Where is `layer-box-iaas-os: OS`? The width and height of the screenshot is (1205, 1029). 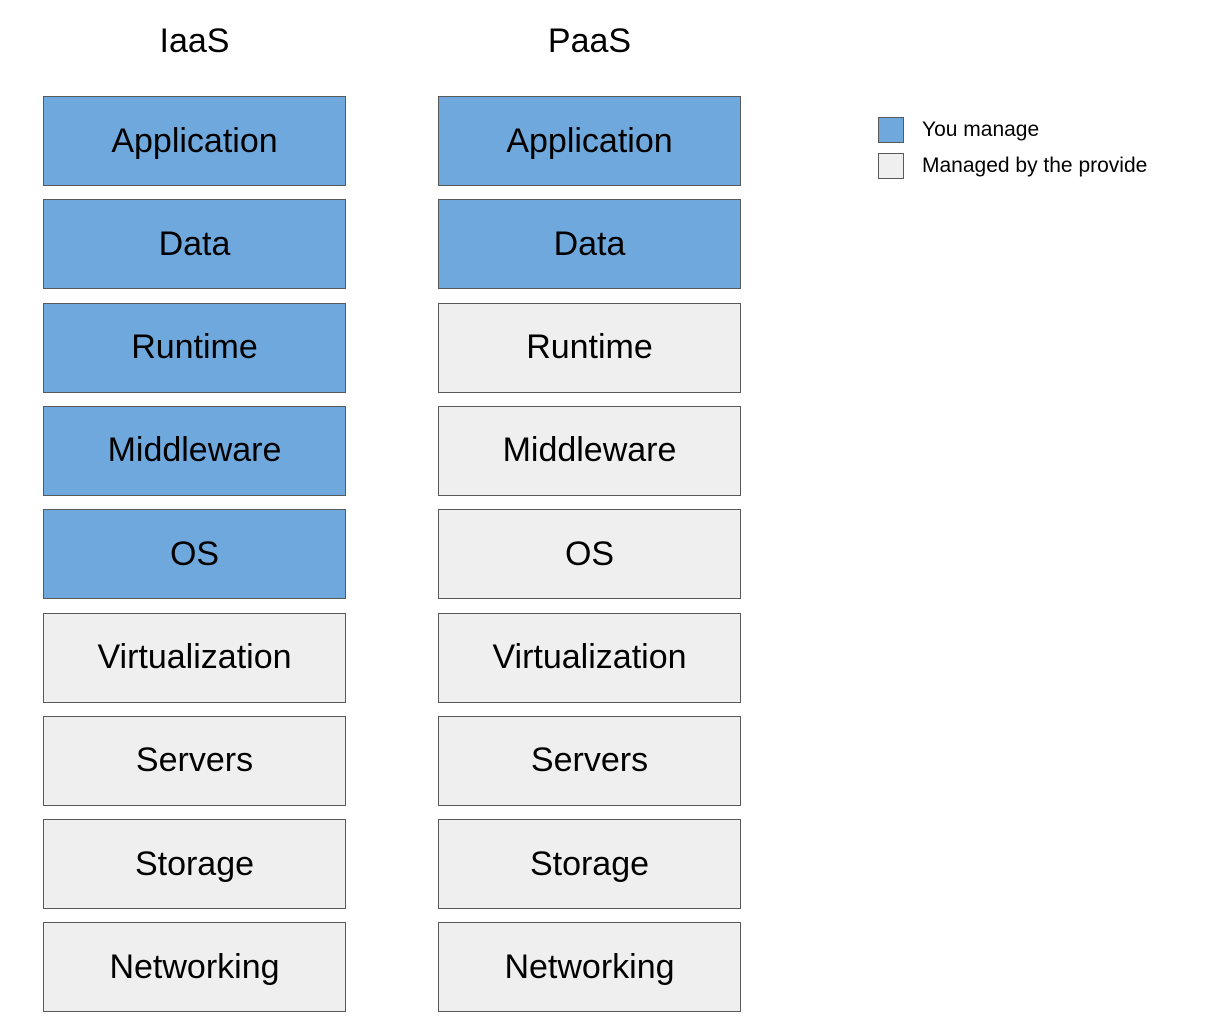
layer-box-iaas-os: OS is located at coordinates (194, 554).